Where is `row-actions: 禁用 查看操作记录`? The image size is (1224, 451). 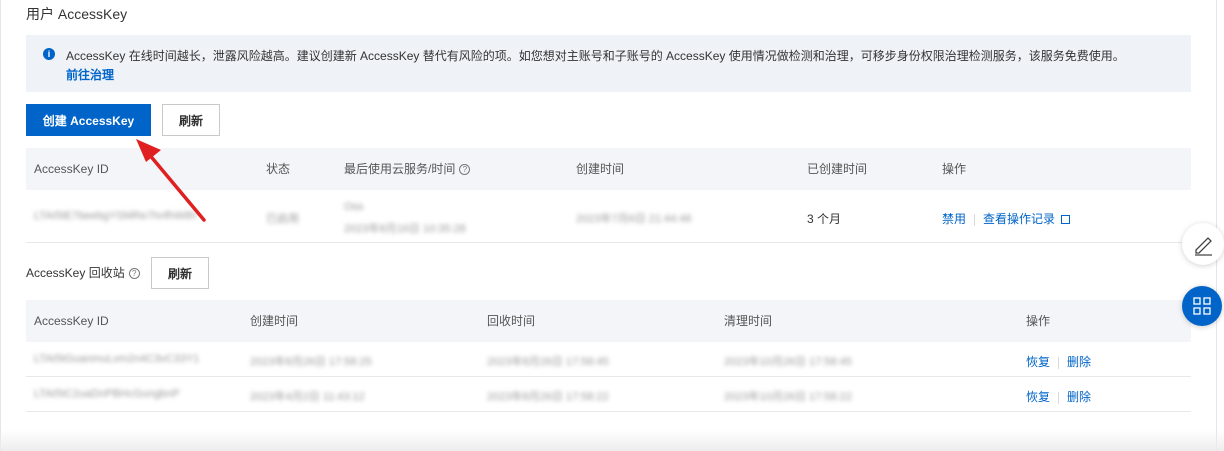 row-actions: 禁用 查看操作记录 is located at coordinates (1006, 218).